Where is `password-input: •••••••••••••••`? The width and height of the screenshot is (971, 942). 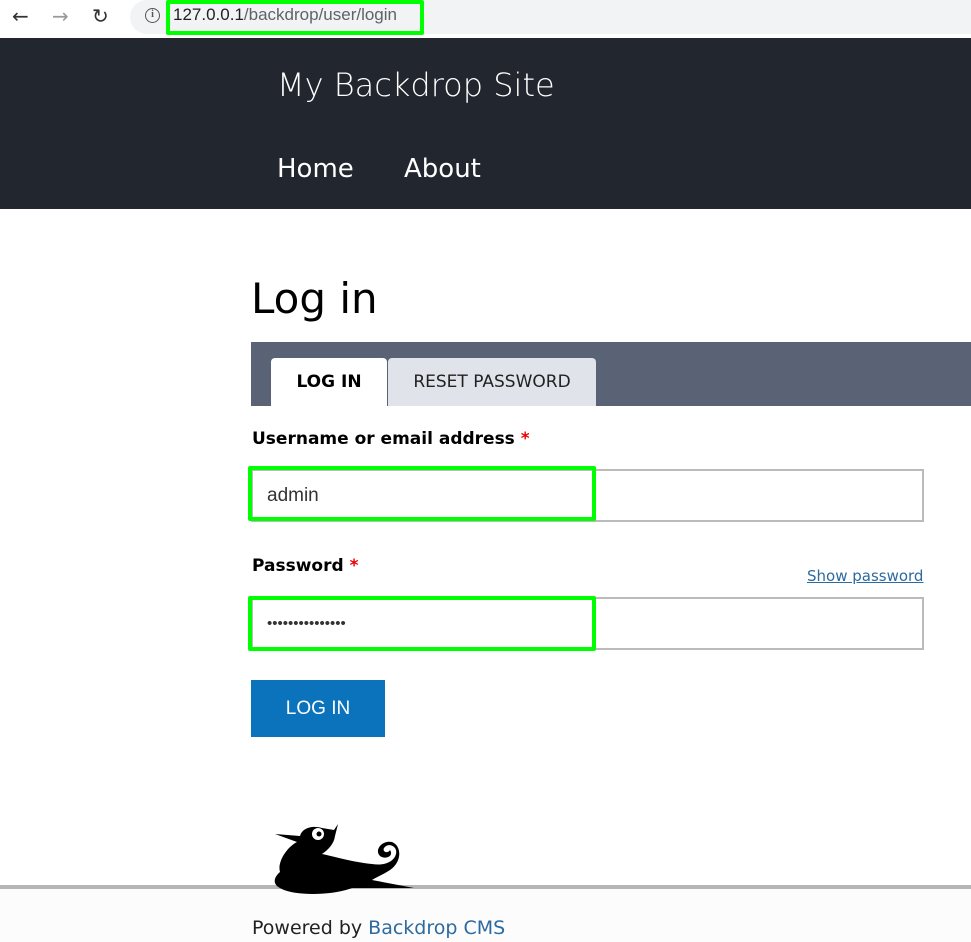 password-input: ••••••••••••••• is located at coordinates (587, 623).